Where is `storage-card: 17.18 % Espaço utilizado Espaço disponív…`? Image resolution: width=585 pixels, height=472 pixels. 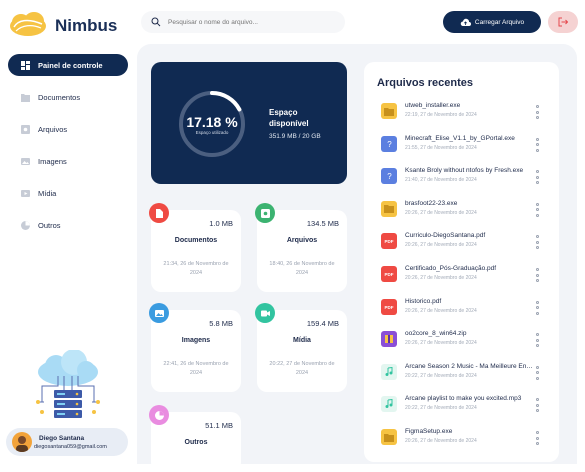
storage-card: 17.18 % Espaço utilizado Espaço disponív… is located at coordinates (249, 123).